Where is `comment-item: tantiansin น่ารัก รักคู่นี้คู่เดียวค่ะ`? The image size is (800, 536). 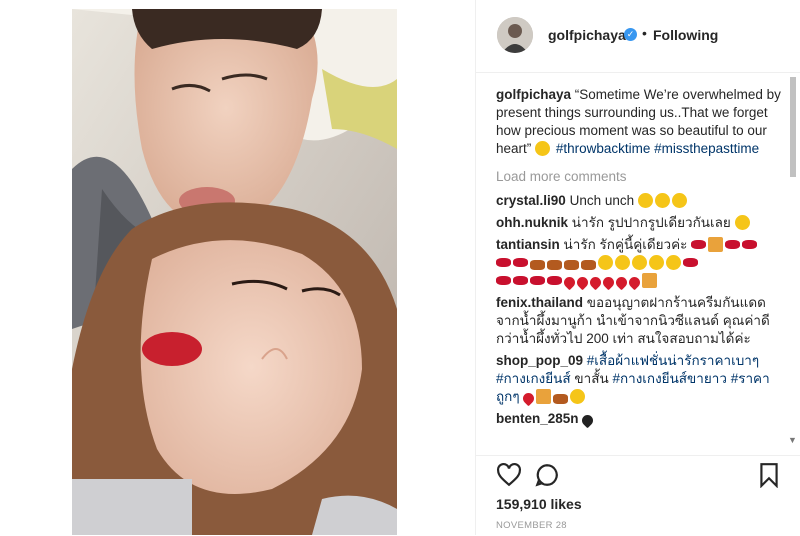 comment-item: tantiansin น่ารัก รักคู่นี้คู่เดียวค่ะ is located at coordinates (639, 263).